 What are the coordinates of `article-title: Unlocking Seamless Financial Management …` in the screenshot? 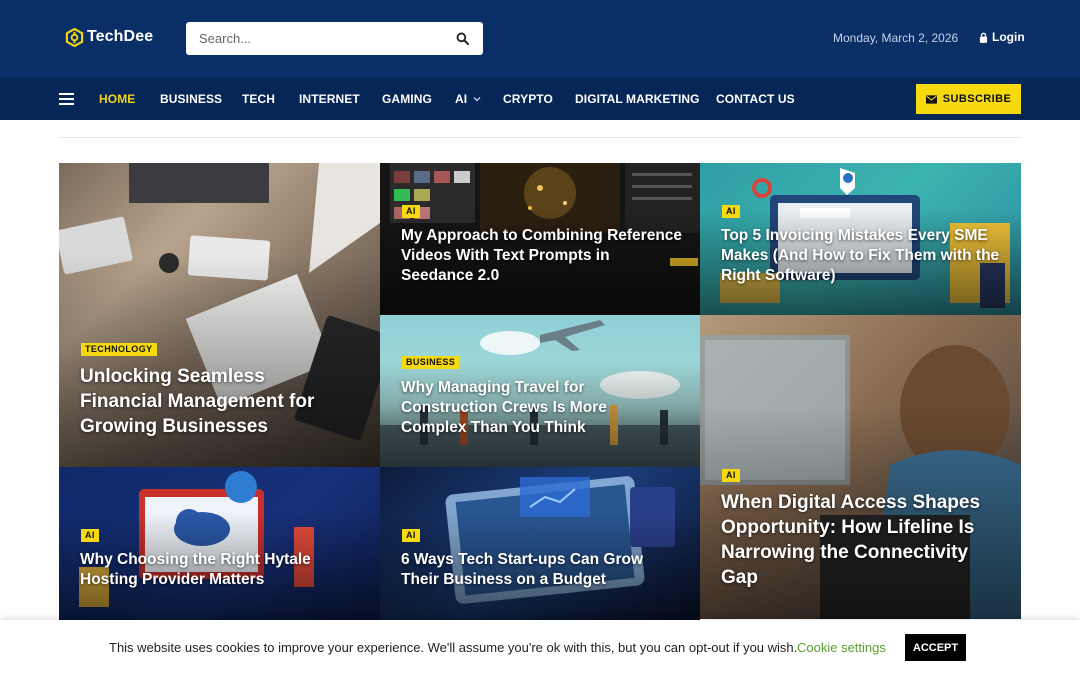 It's located at (215, 401).